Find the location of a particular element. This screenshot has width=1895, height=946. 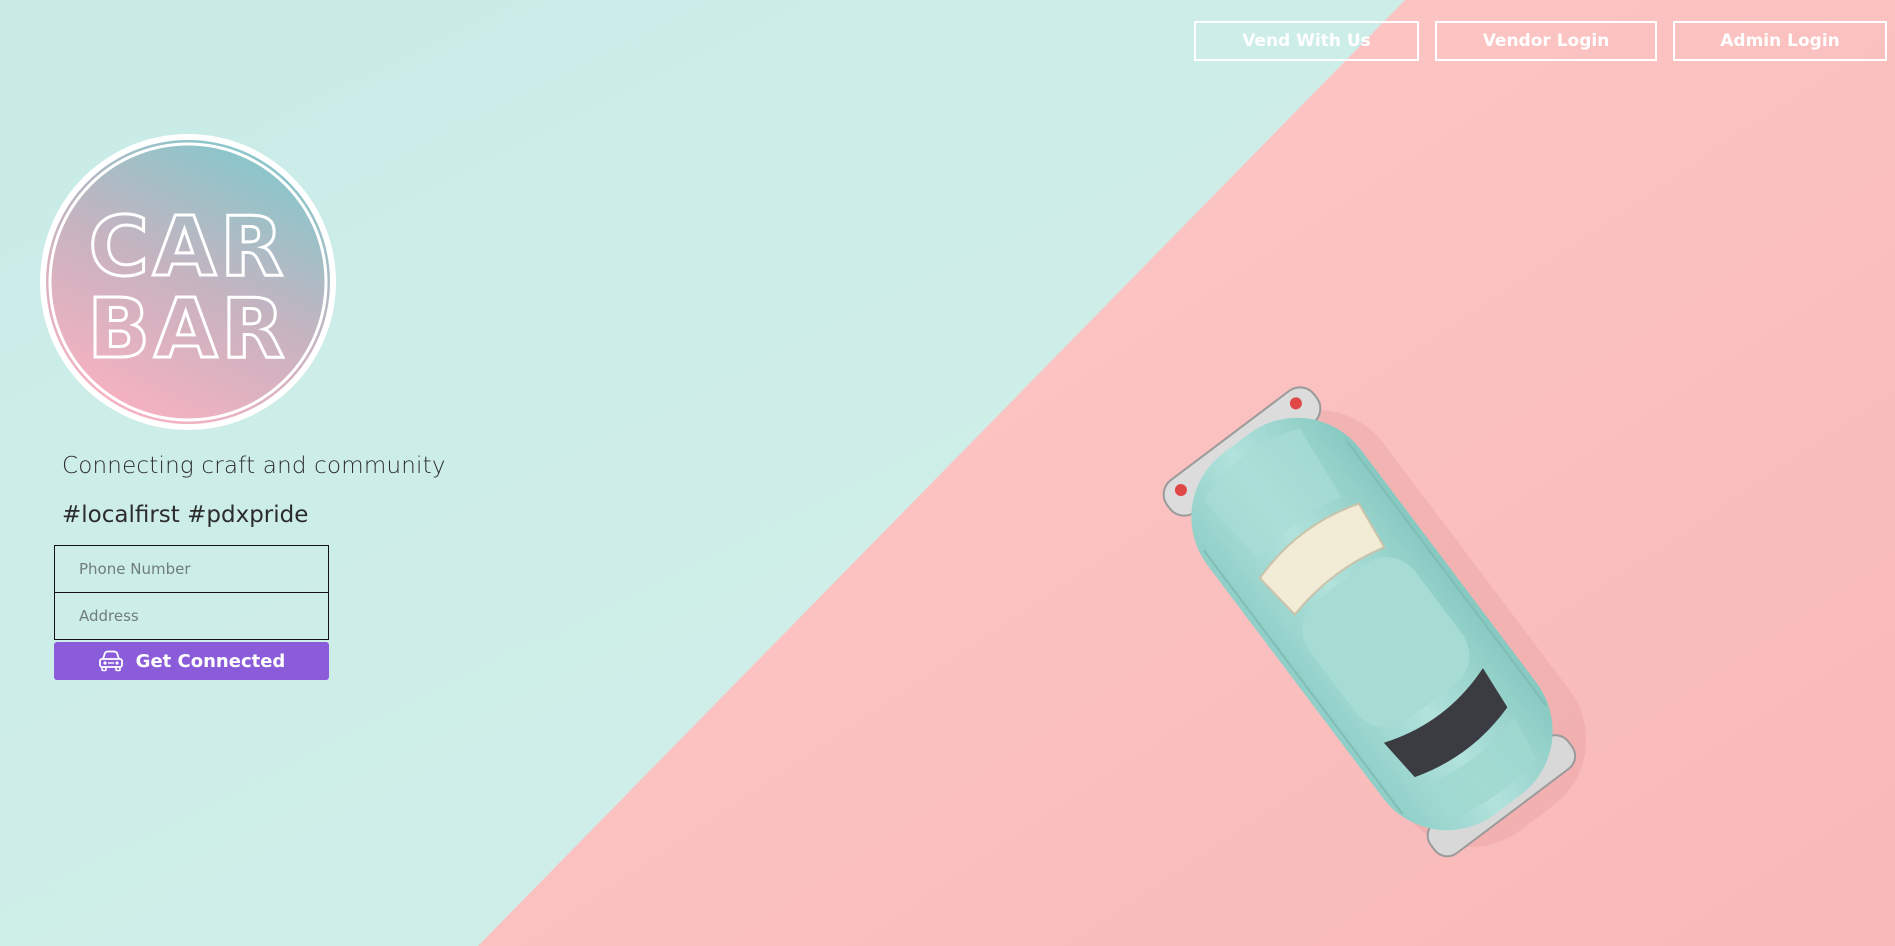

carbar-logo: CAR BAR is located at coordinates (188, 282).